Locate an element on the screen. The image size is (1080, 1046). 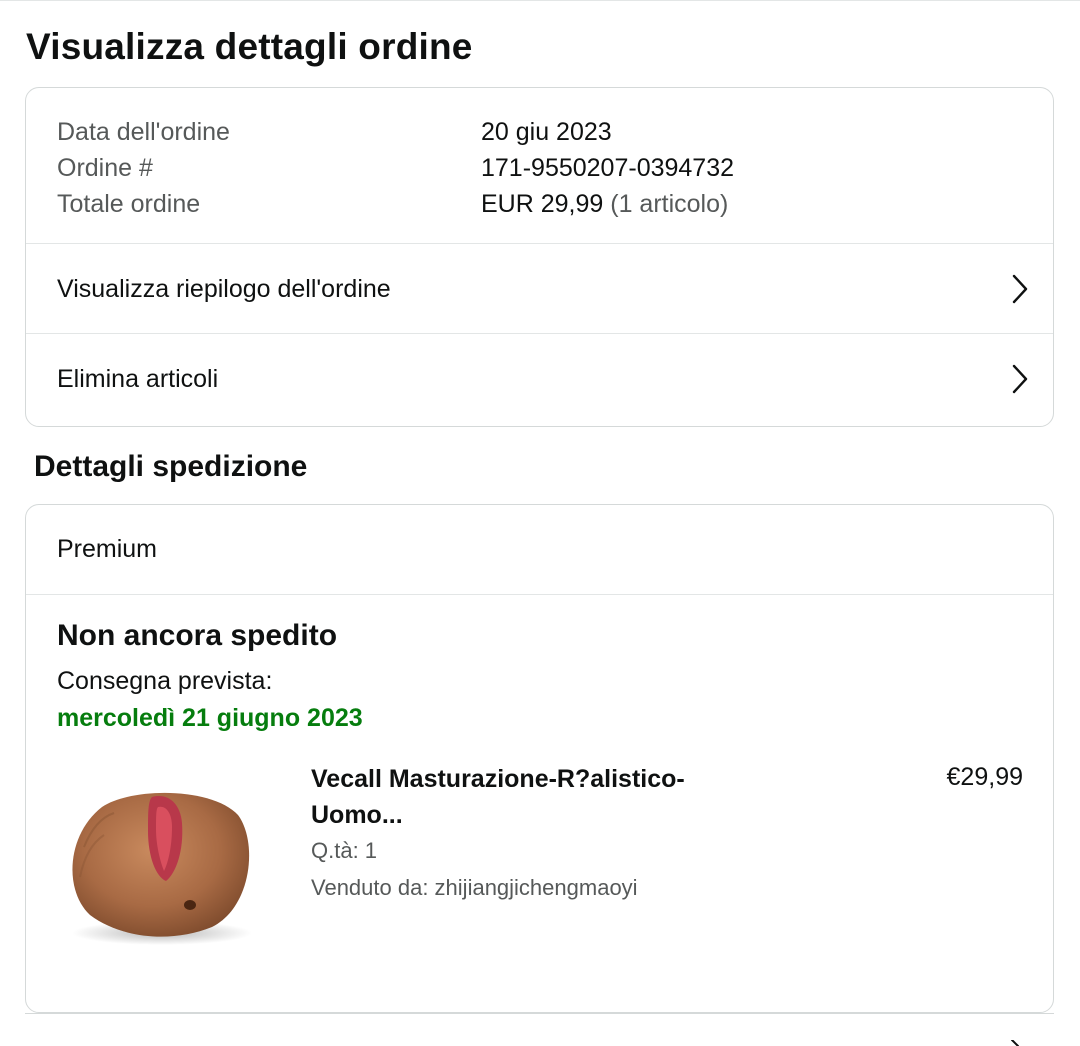
order-date-label: Data dell'ordine is located at coordinates (143, 132).